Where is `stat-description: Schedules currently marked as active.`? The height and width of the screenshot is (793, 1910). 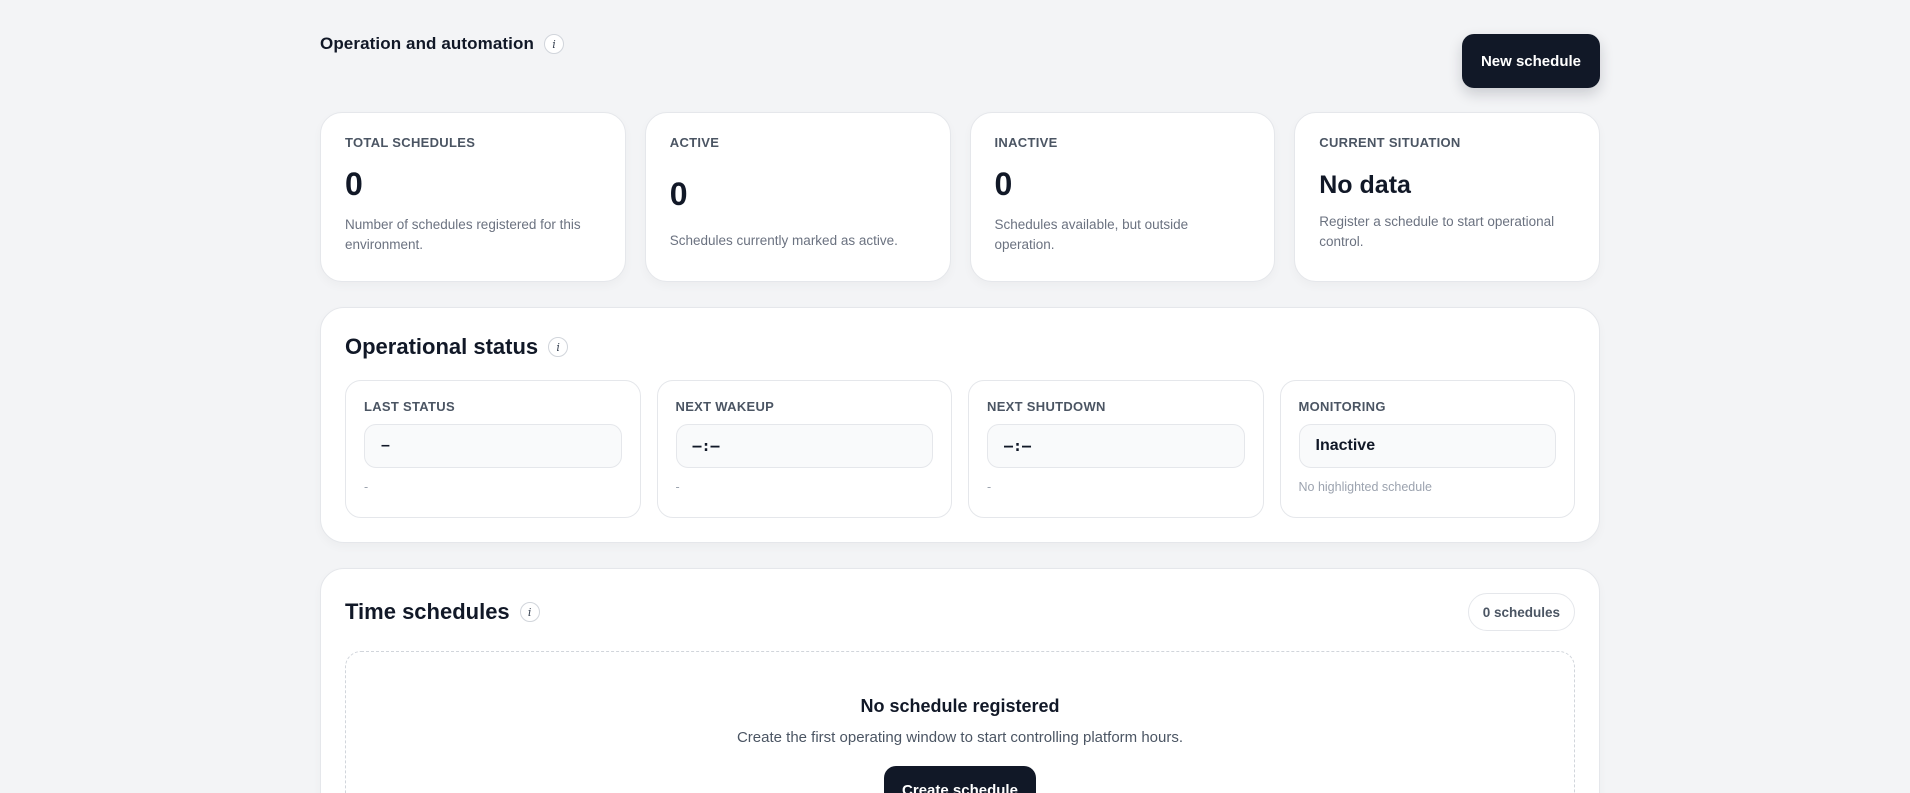 stat-description: Schedules currently marked as active. is located at coordinates (783, 240).